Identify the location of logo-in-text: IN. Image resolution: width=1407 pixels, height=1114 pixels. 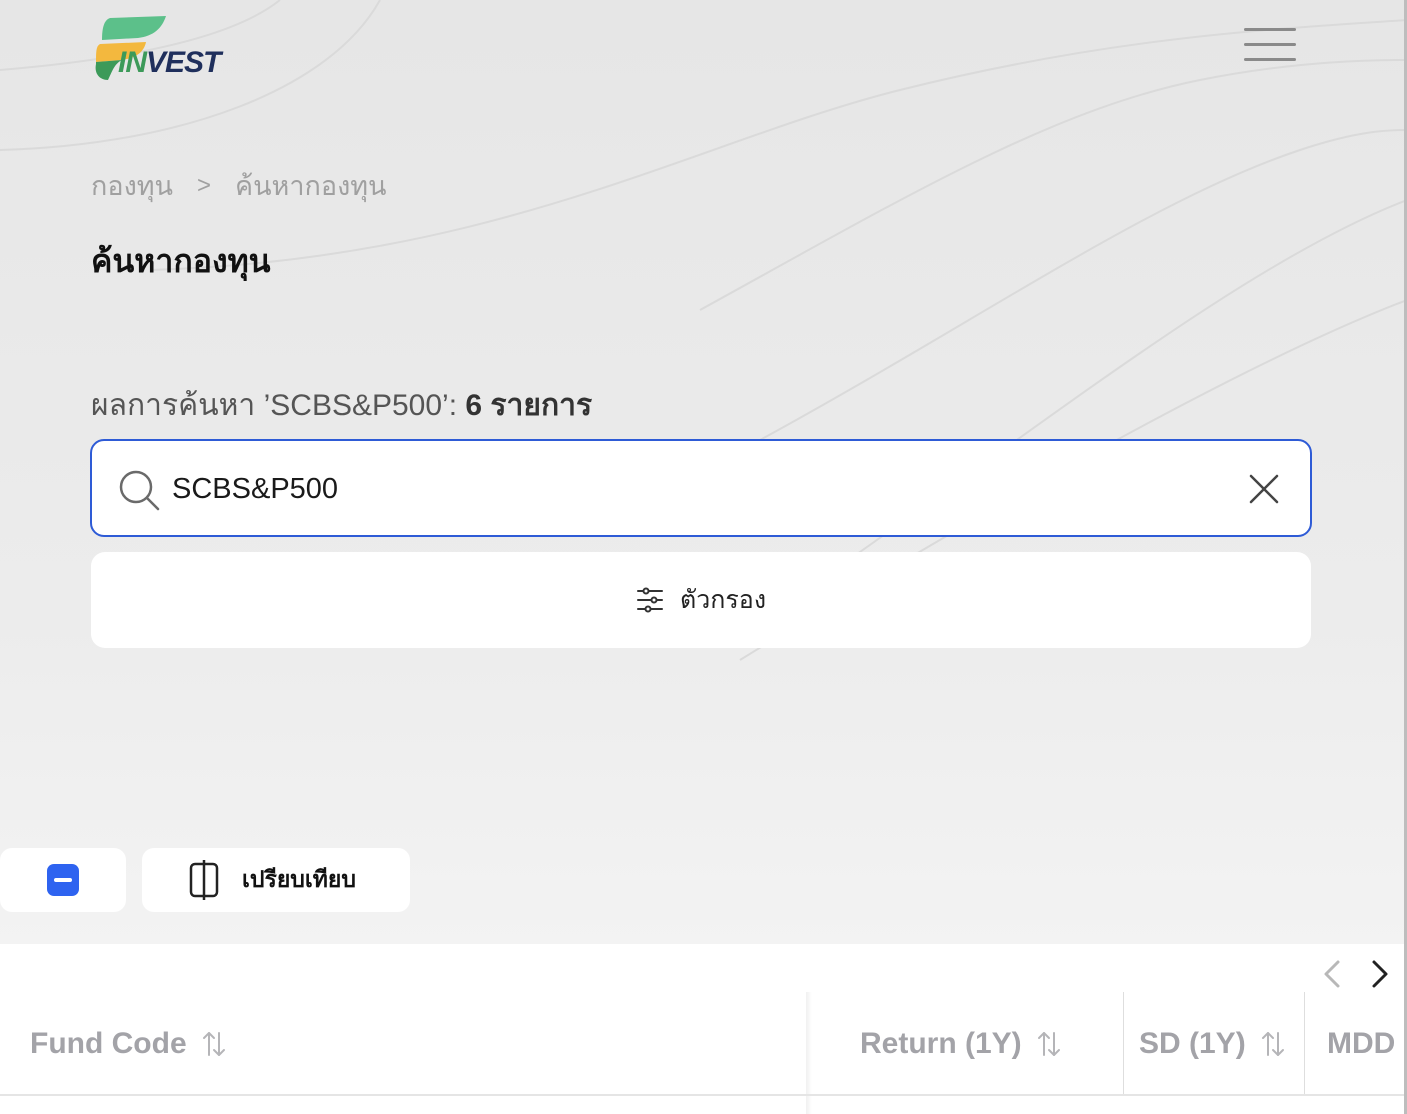
(132, 62).